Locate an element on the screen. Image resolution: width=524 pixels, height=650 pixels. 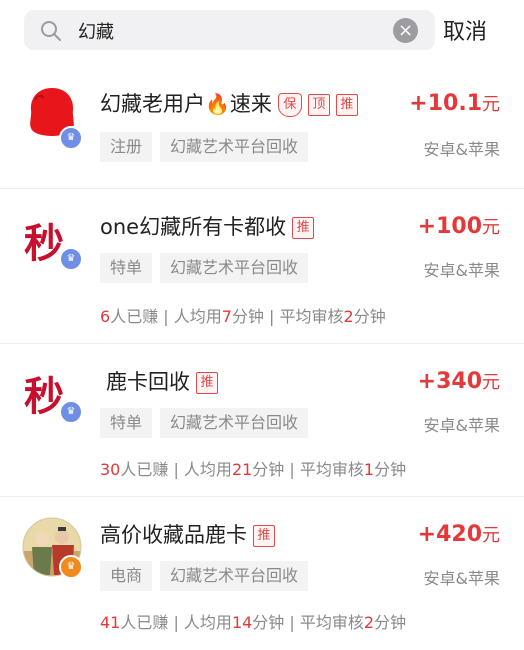
clear-icon: × is located at coordinates (405, 30).